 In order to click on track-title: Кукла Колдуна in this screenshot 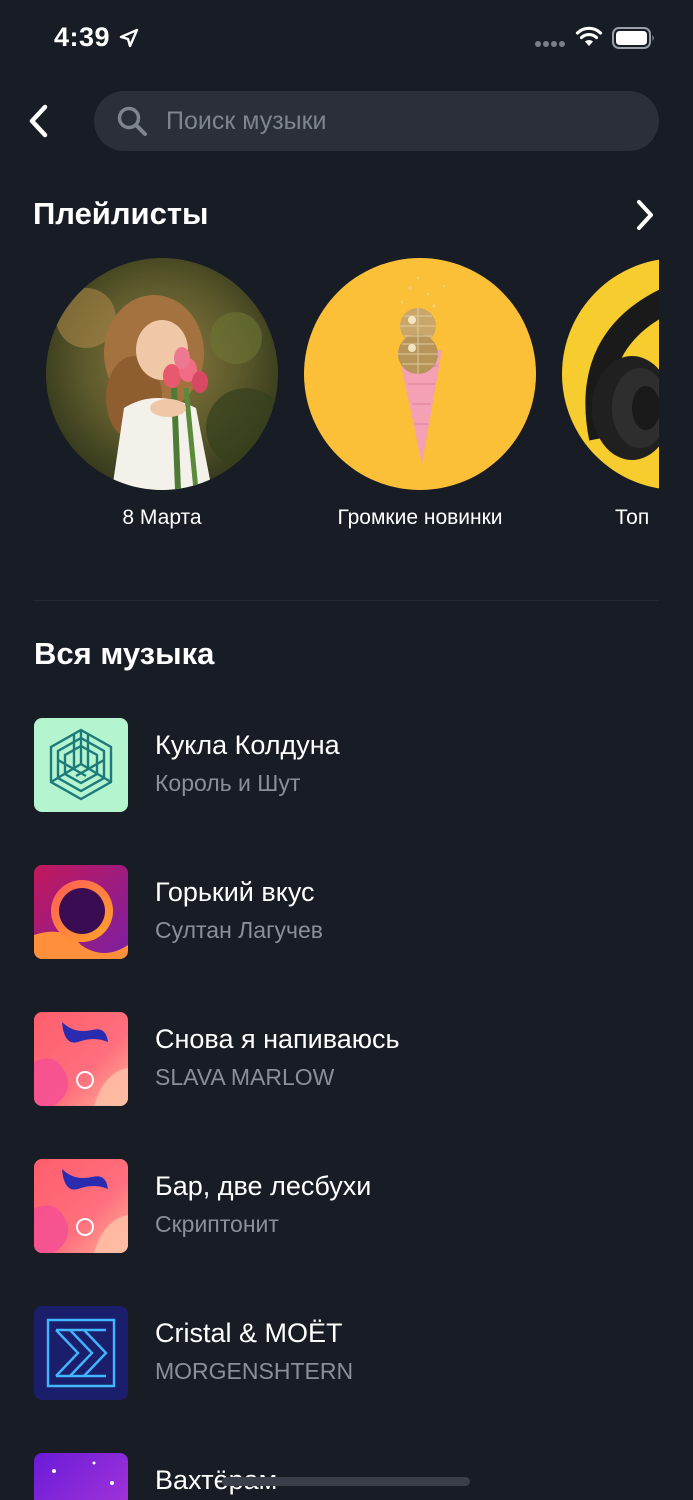, I will do `click(247, 745)`.